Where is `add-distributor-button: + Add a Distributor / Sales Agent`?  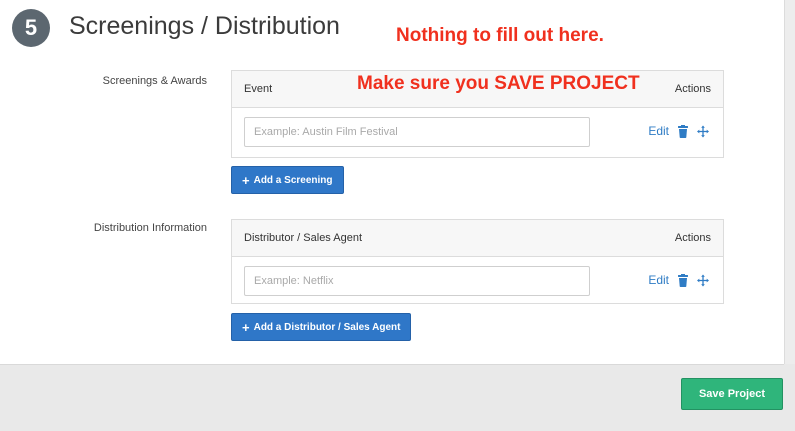
add-distributor-button: + Add a Distributor / Sales Agent is located at coordinates (321, 327).